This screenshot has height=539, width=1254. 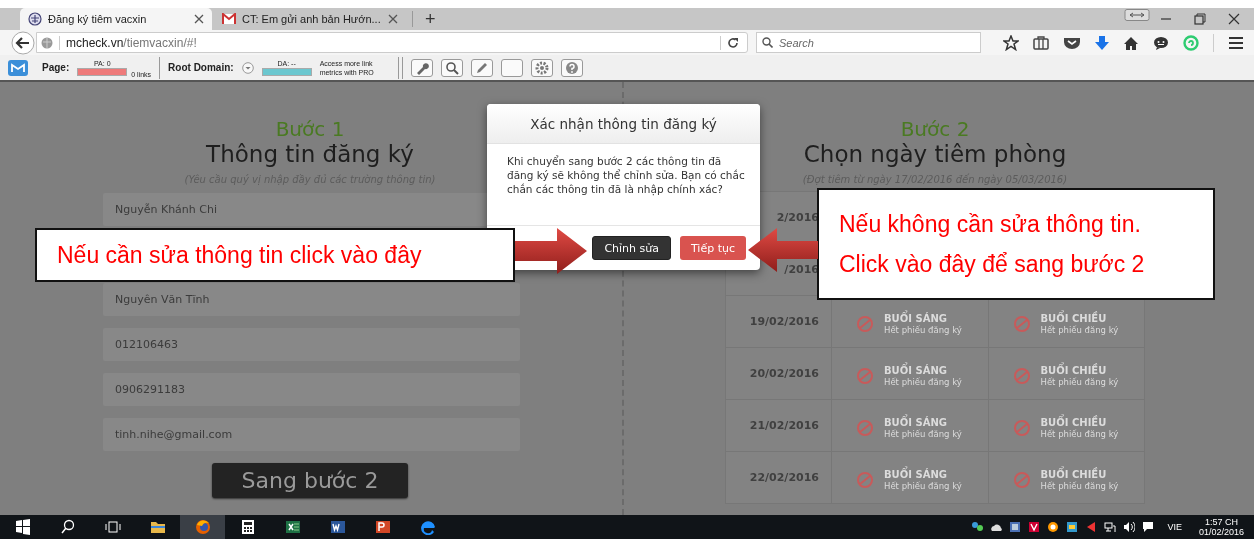 What do you see at coordinates (18, 67) in the screenshot?
I see `moz-logo-icon` at bounding box center [18, 67].